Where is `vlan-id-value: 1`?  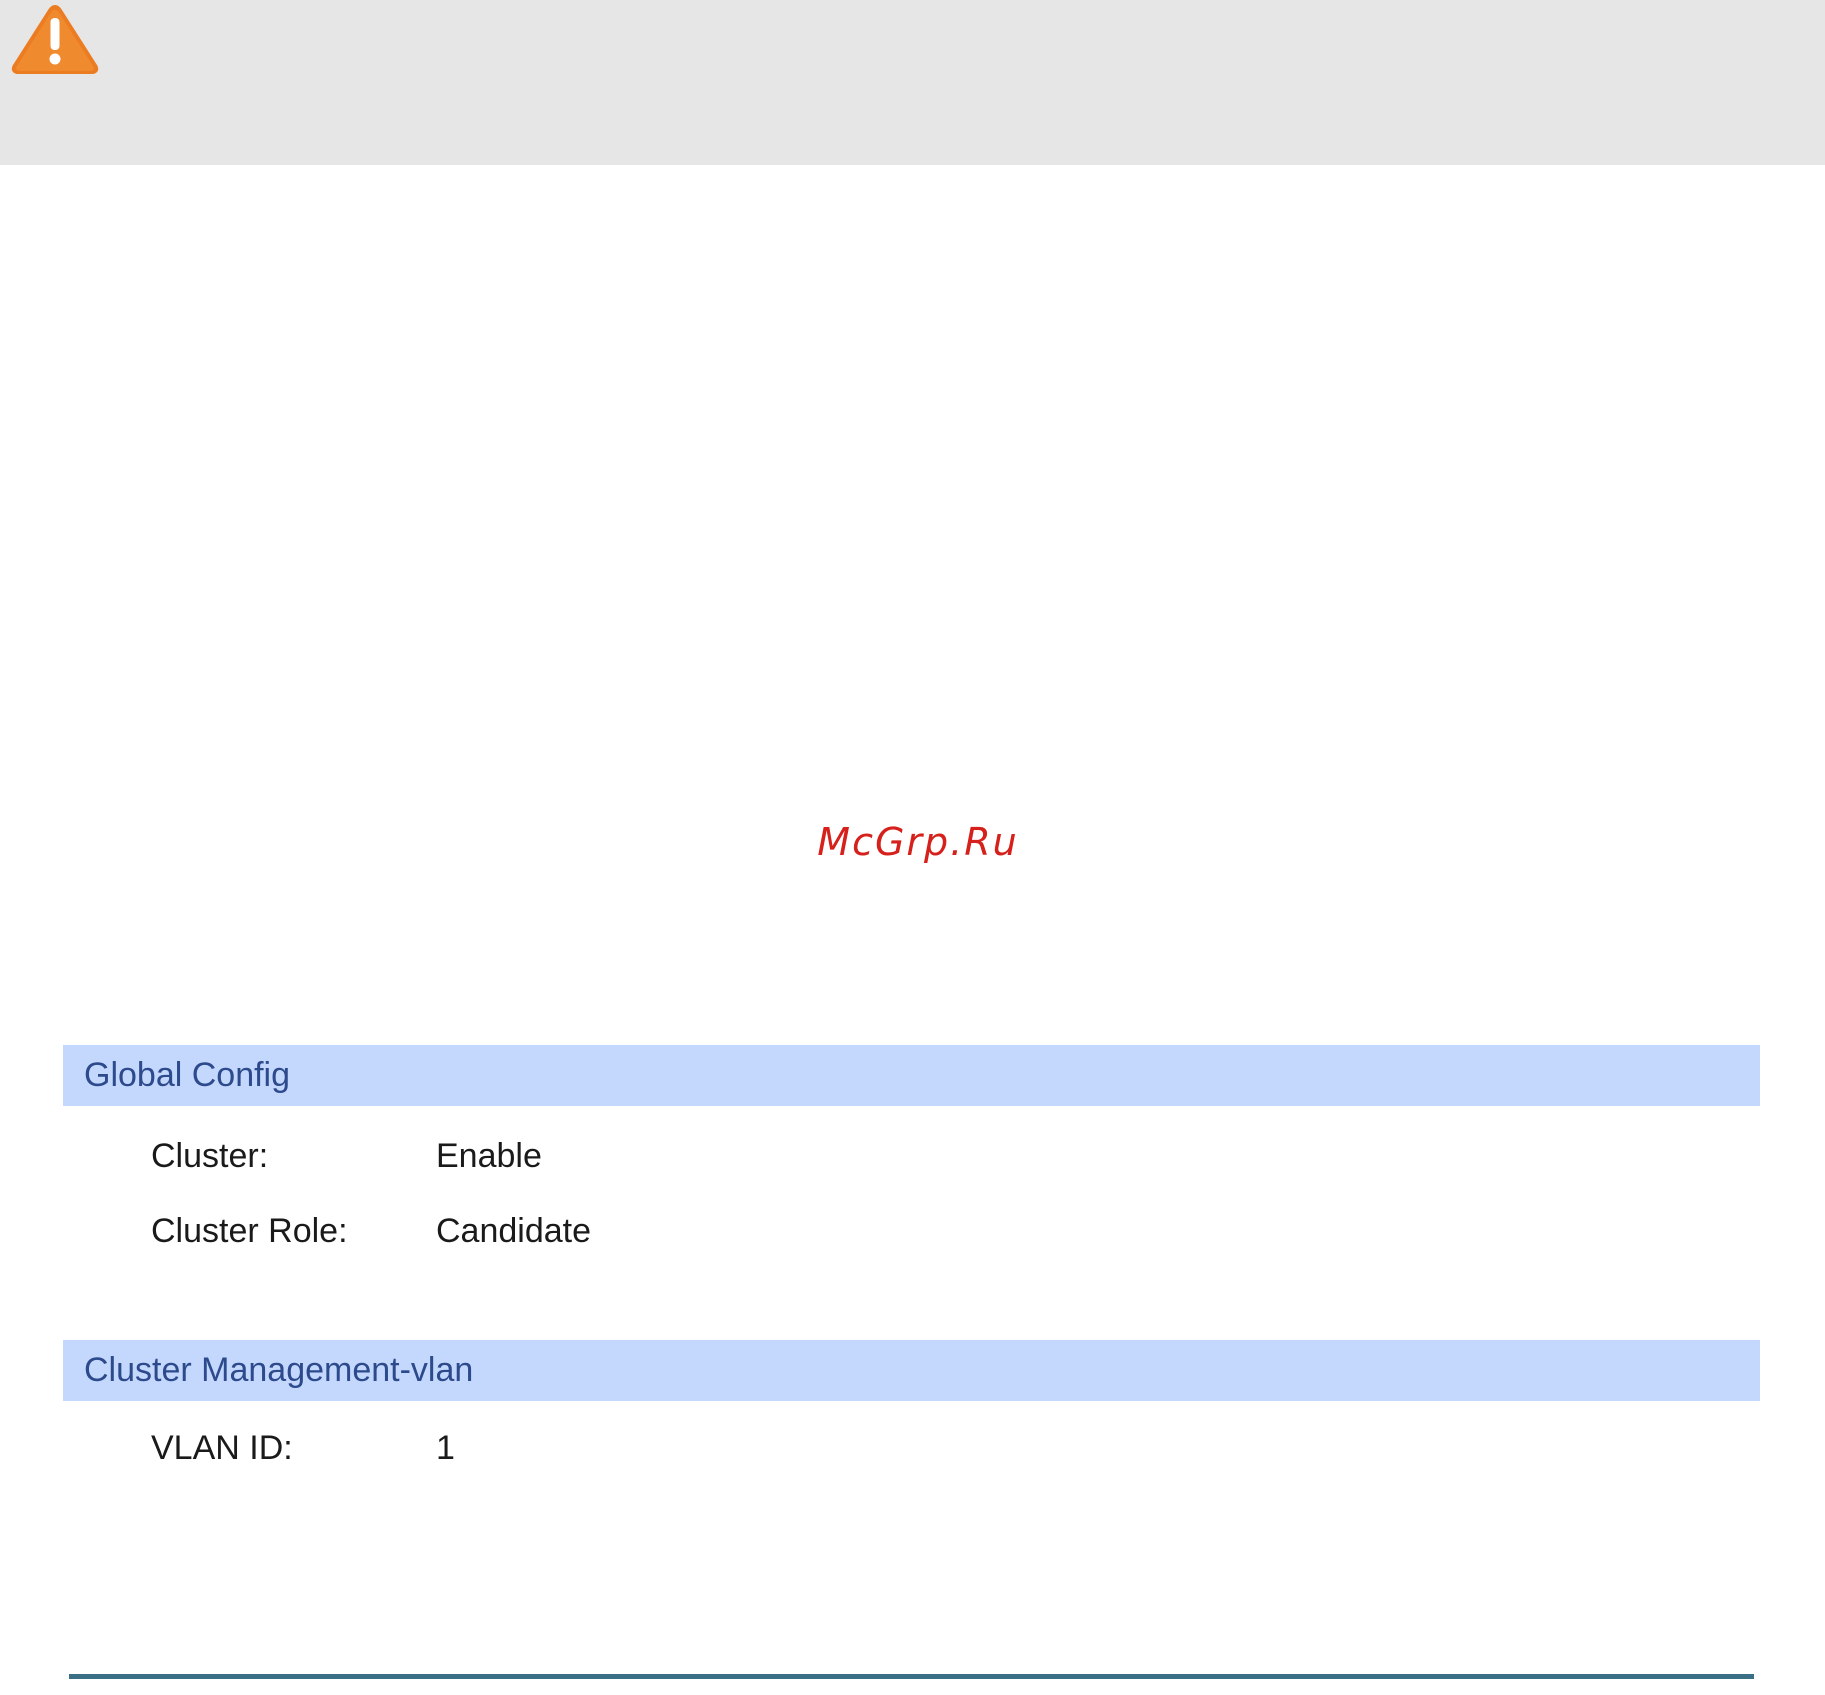
vlan-id-value: 1 is located at coordinates (445, 1448).